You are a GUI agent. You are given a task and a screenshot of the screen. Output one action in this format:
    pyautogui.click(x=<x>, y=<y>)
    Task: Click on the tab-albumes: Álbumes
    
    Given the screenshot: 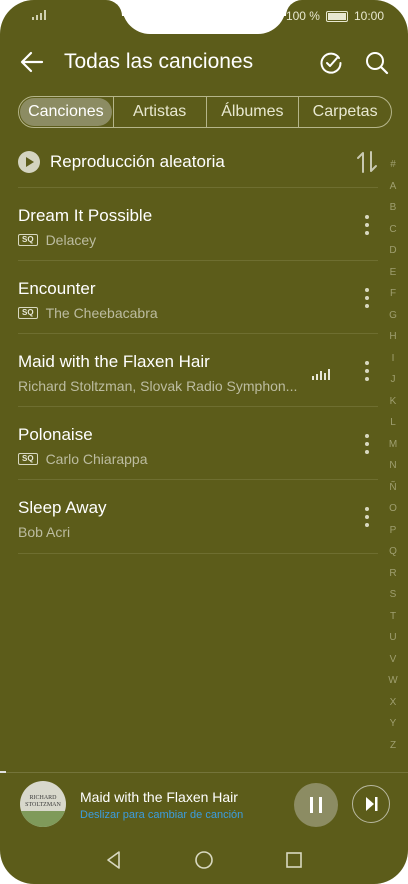 What is the action you would take?
    pyautogui.click(x=252, y=112)
    